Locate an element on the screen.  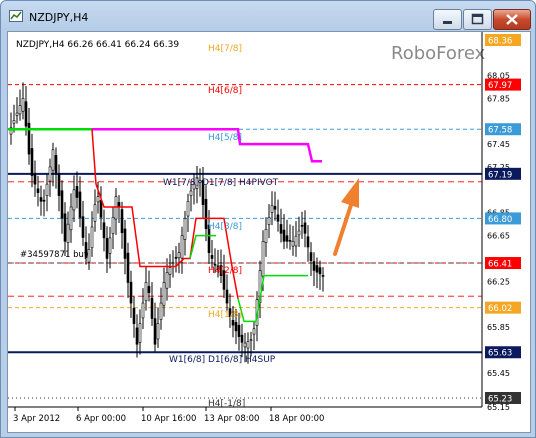
price-tick: 65.45 is located at coordinates (498, 373).